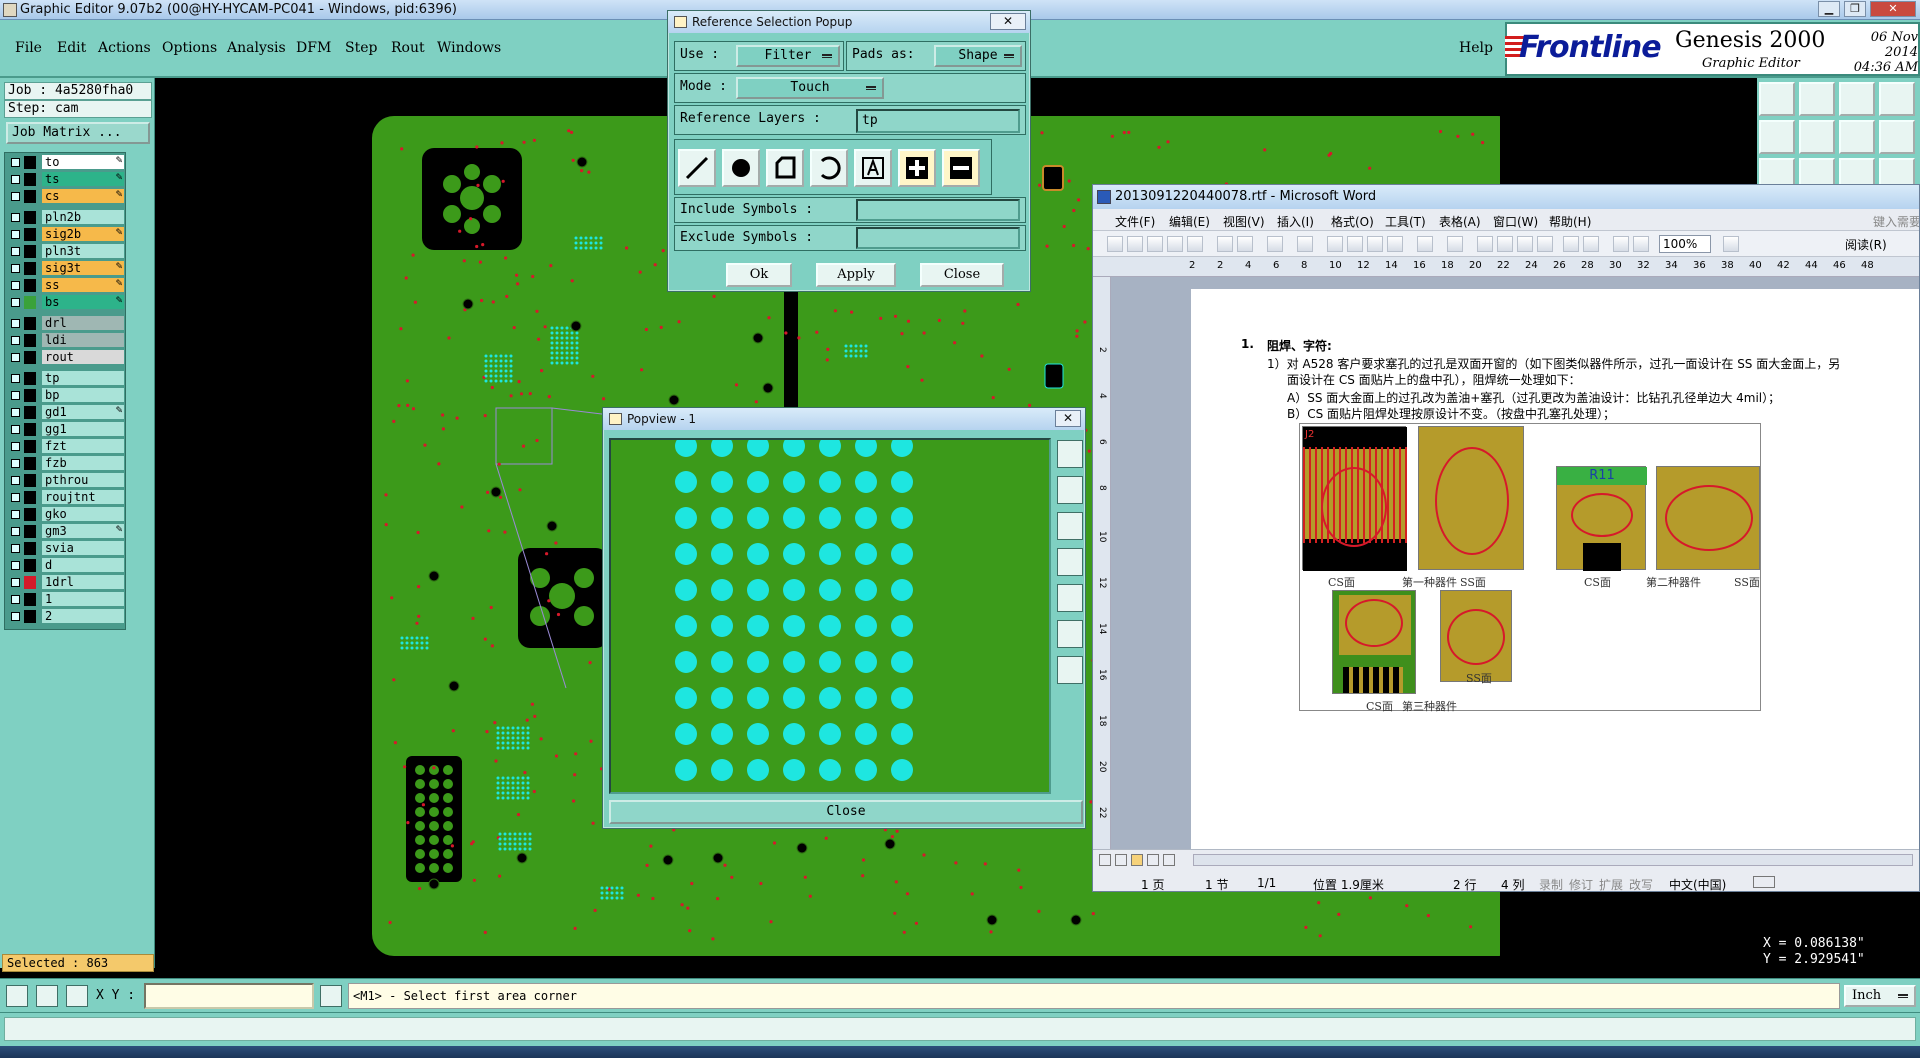 This screenshot has height=1058, width=1920. I want to click on research-icon, so click(1305, 244).